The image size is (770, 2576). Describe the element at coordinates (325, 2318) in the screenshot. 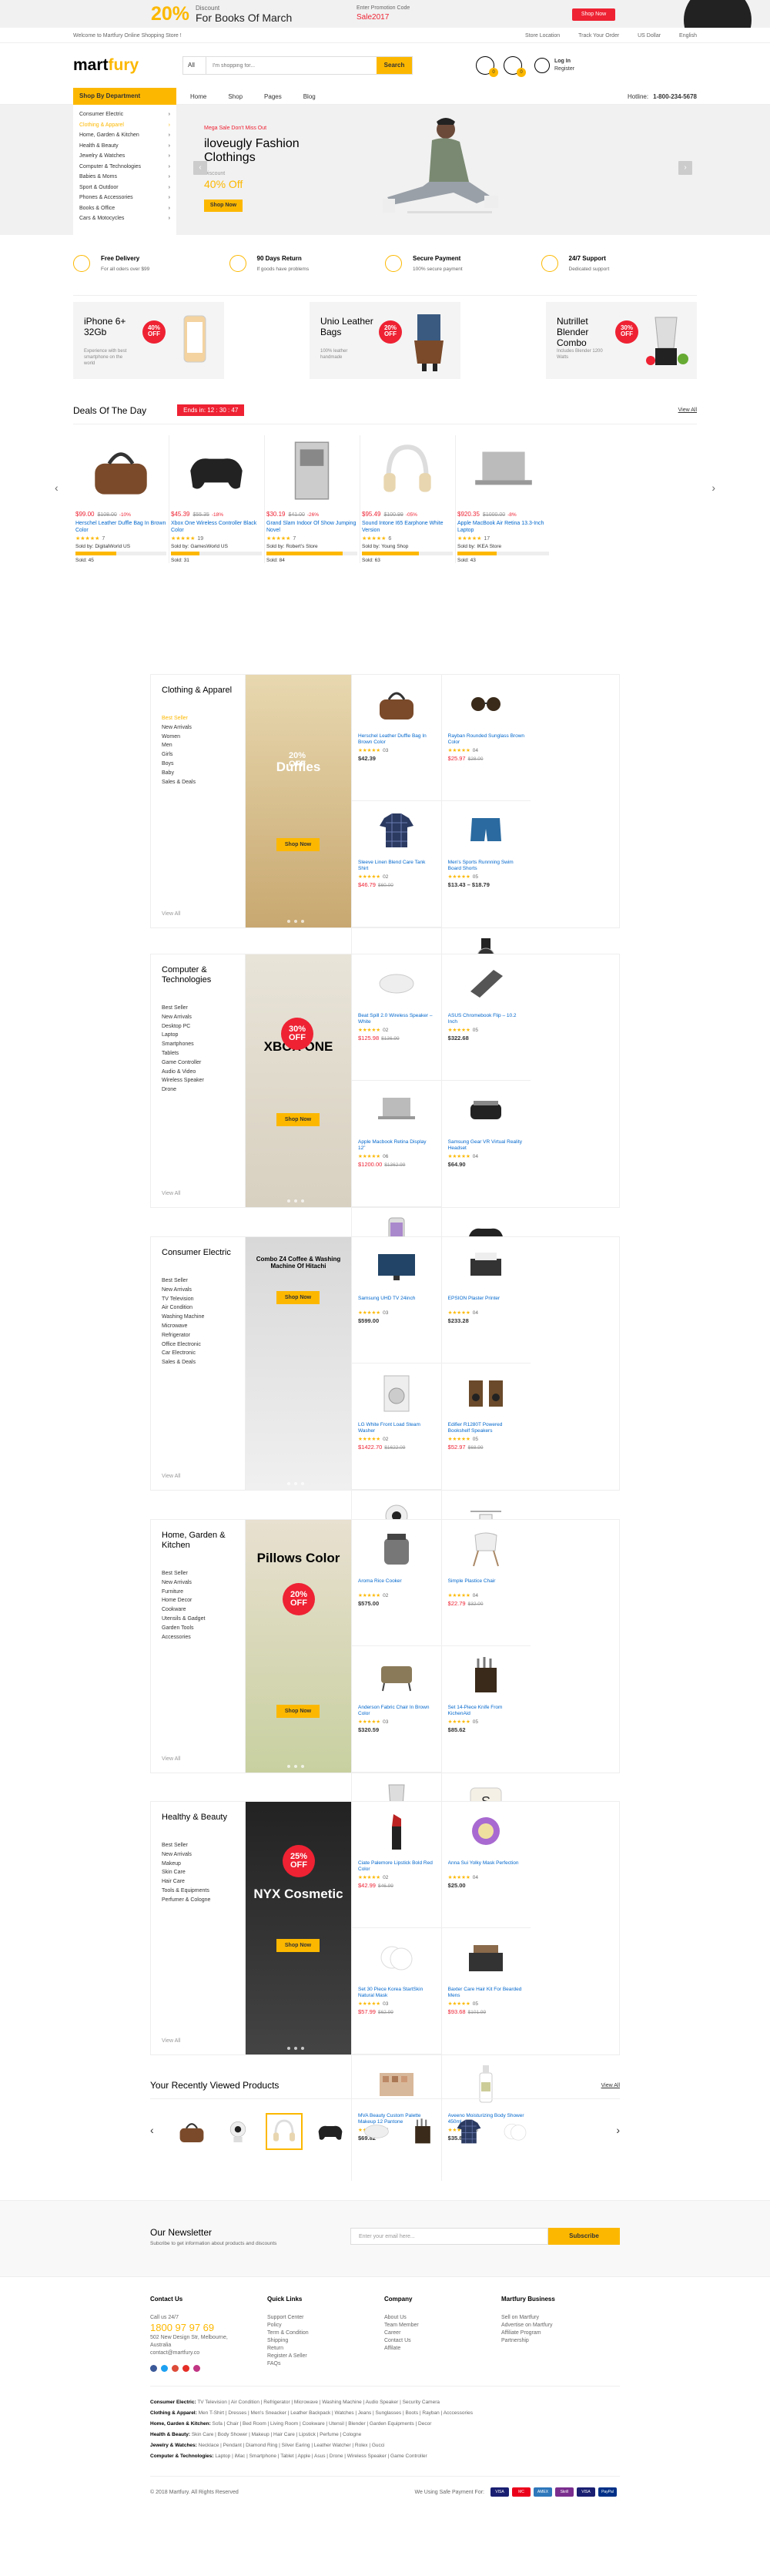

I see `footer-link: Support Center` at that location.